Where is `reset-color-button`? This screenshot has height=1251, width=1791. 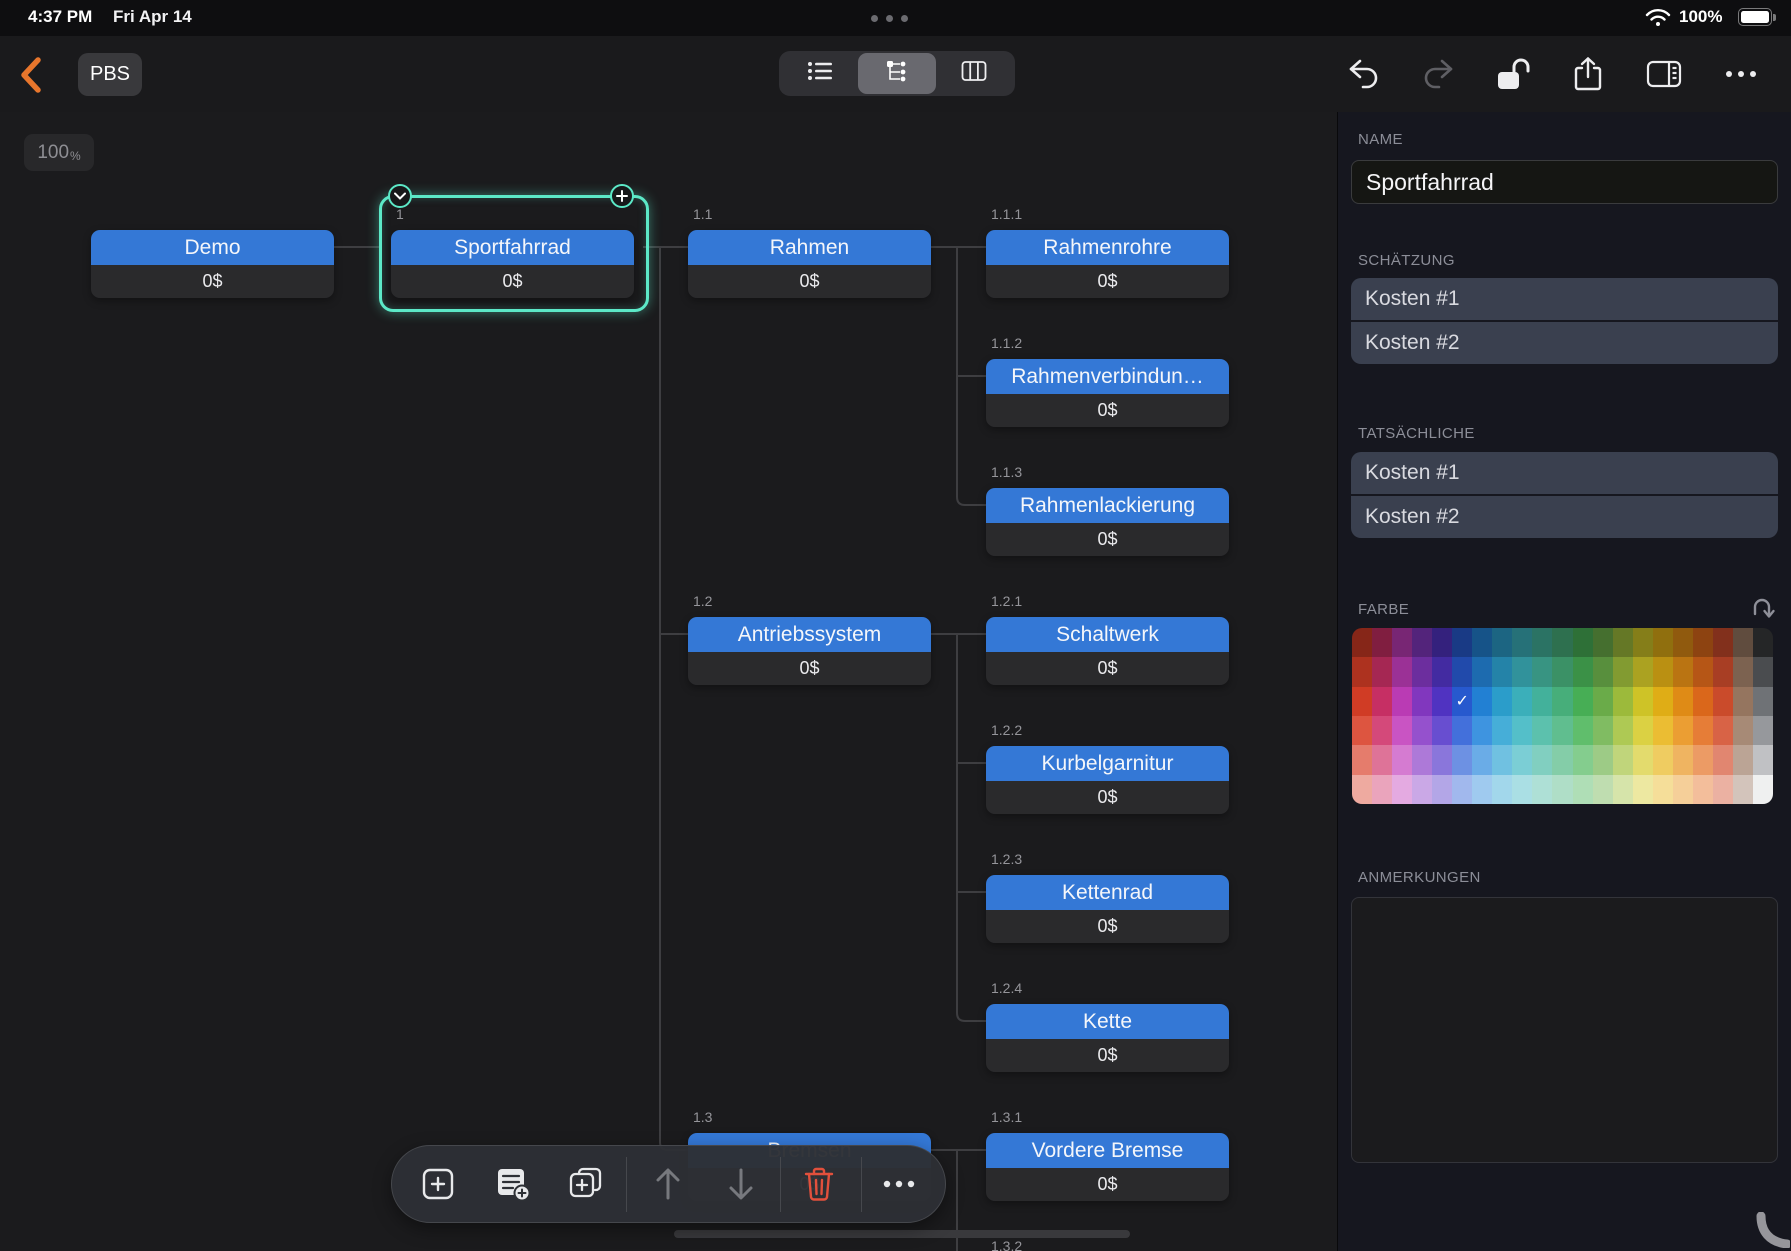
reset-color-button is located at coordinates (1763, 611).